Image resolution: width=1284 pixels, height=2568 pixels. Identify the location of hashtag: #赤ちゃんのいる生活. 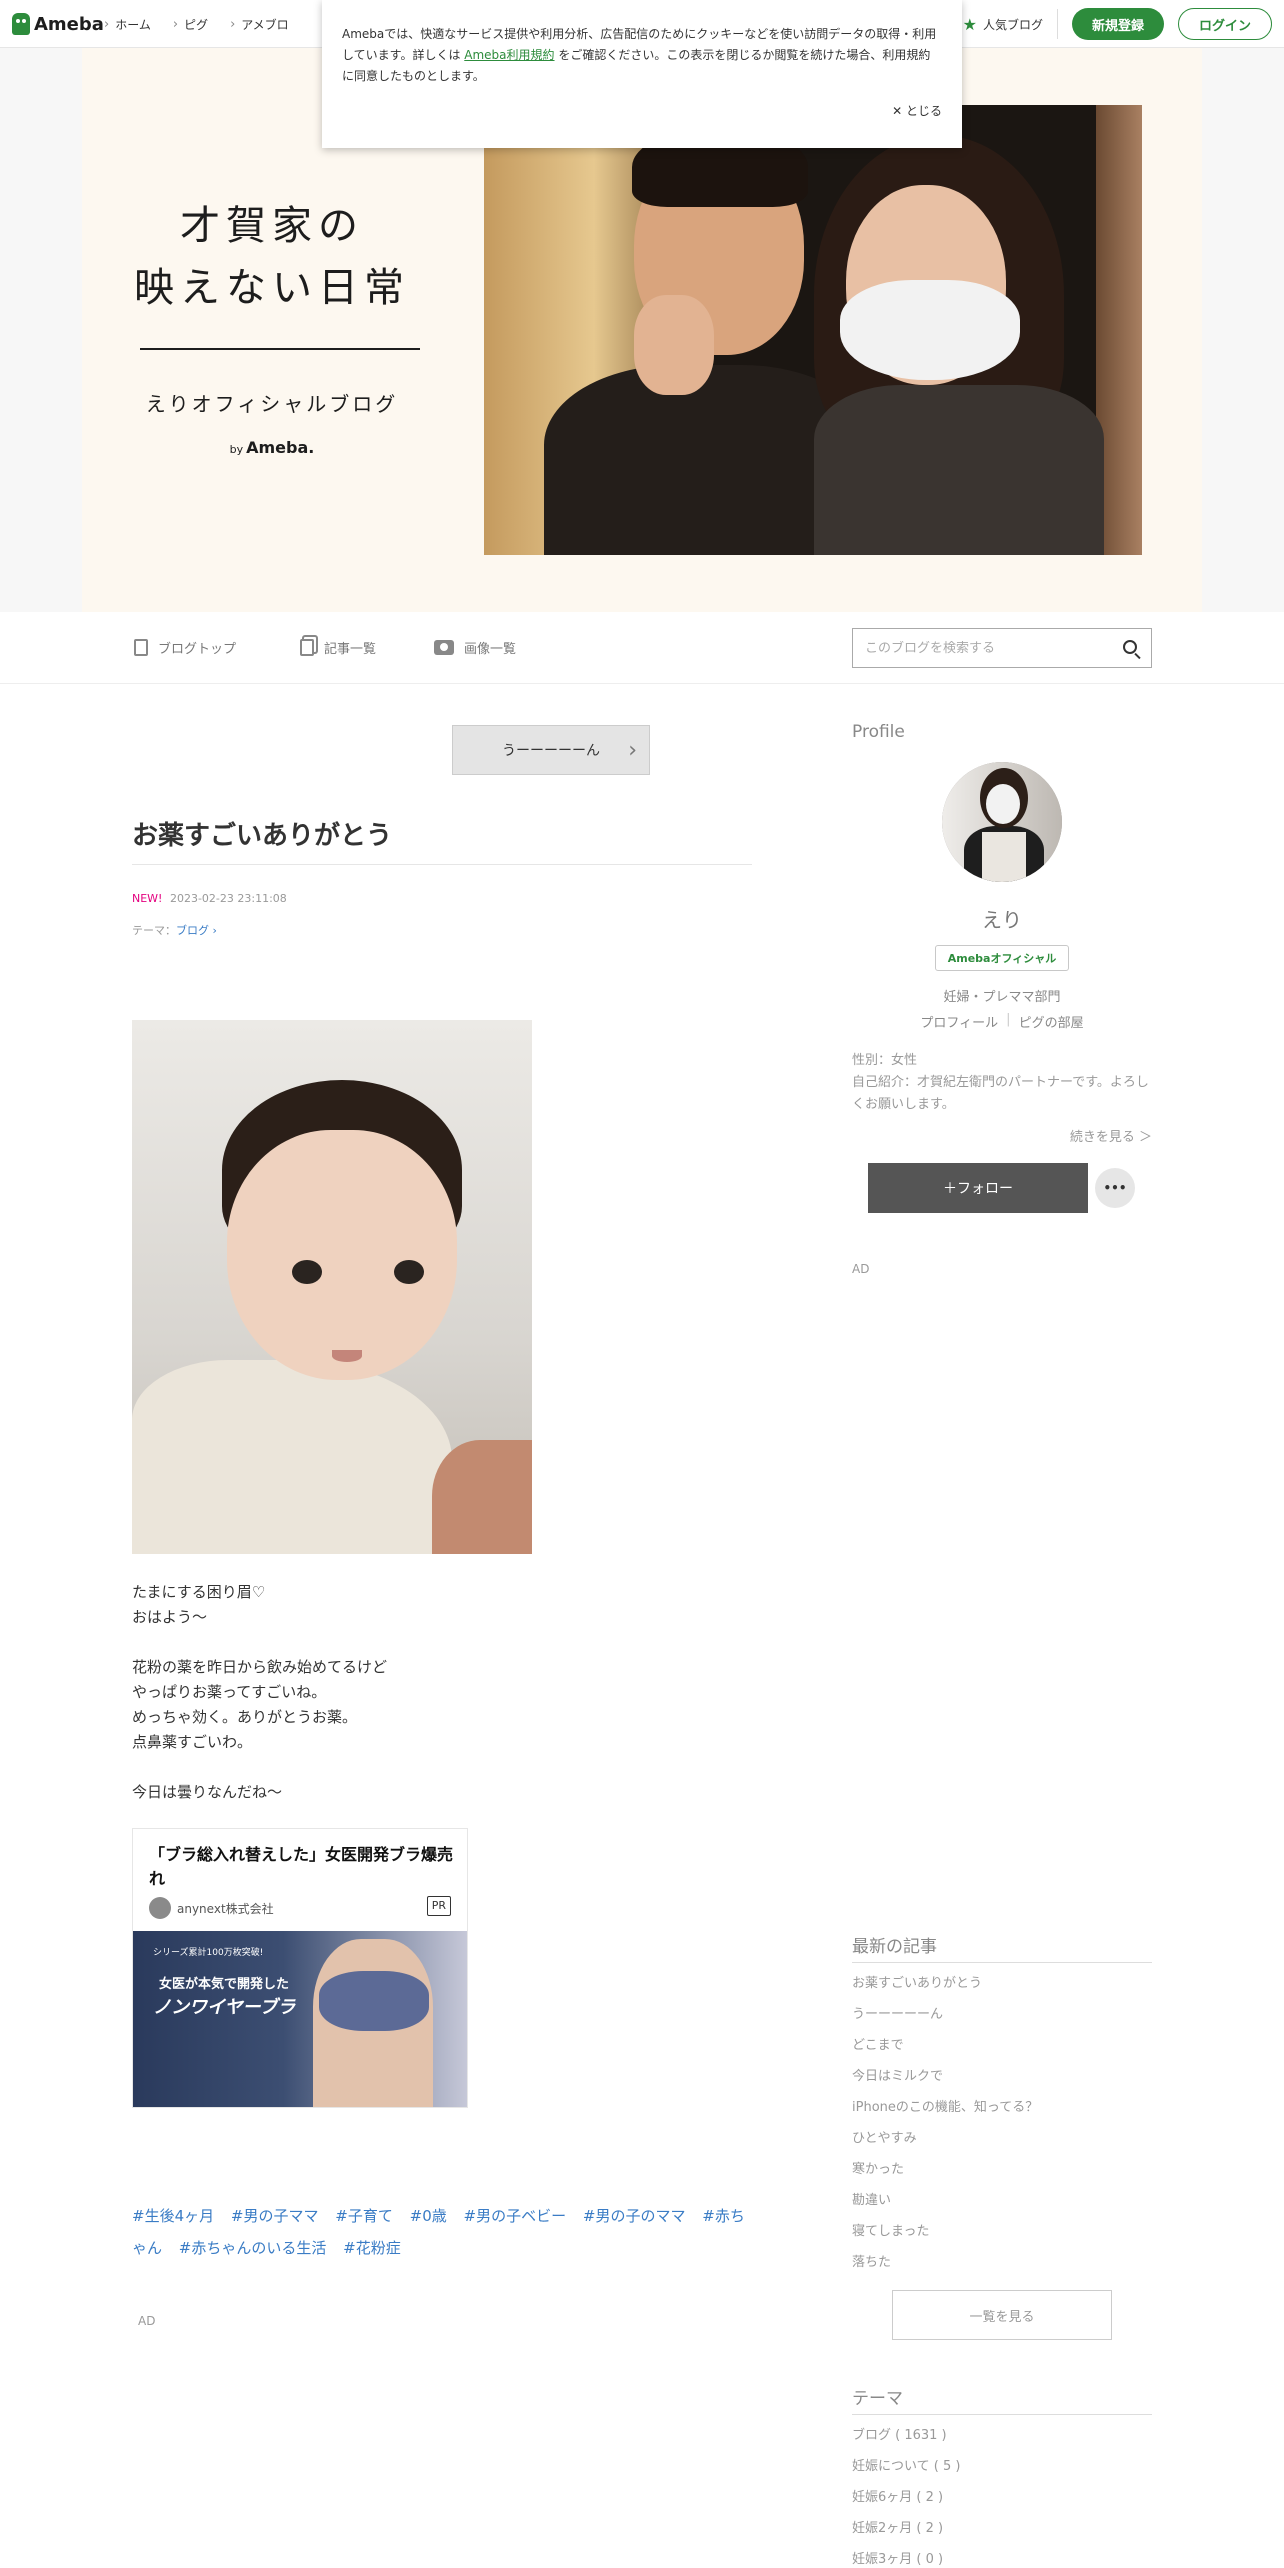
(253, 2248).